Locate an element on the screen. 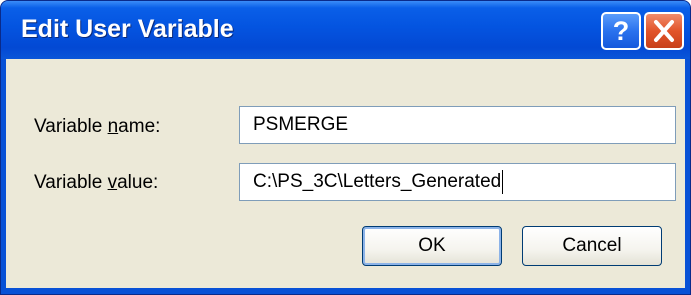  variable-name-input: PSMERGE is located at coordinates (457, 125).